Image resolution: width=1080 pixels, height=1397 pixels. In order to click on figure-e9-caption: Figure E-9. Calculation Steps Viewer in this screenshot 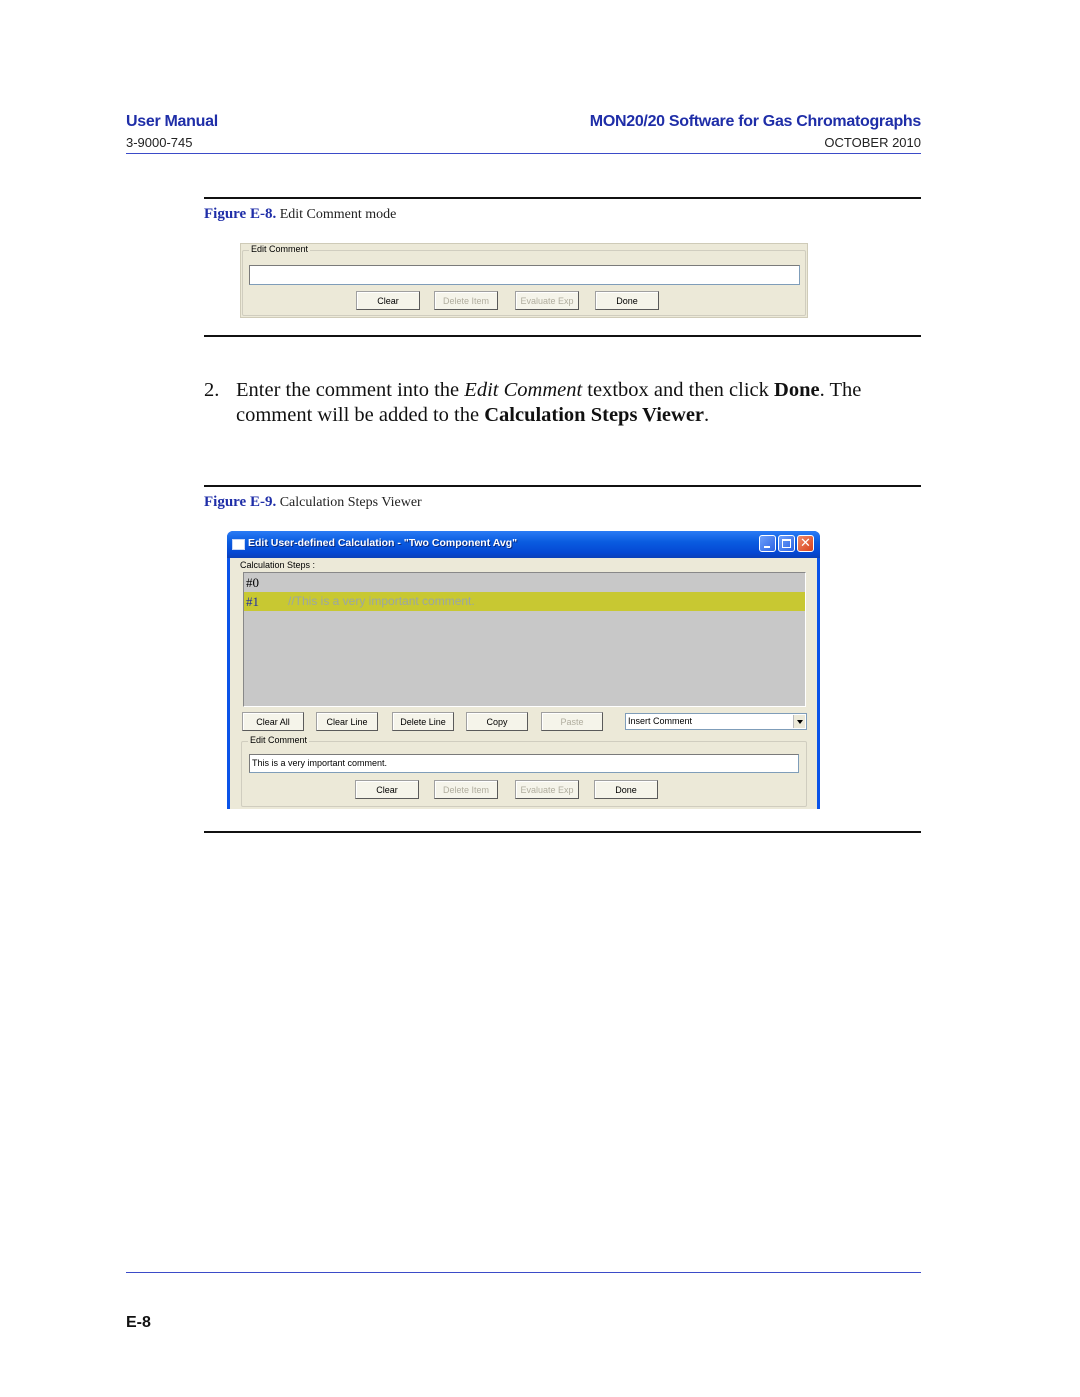, I will do `click(313, 502)`.